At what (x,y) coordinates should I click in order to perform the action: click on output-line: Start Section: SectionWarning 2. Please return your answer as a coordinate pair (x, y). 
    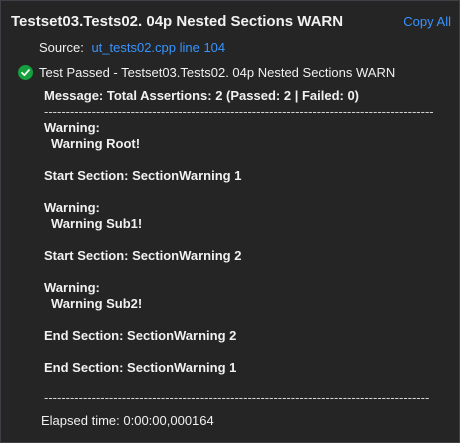
    Looking at the image, I should click on (143, 255).